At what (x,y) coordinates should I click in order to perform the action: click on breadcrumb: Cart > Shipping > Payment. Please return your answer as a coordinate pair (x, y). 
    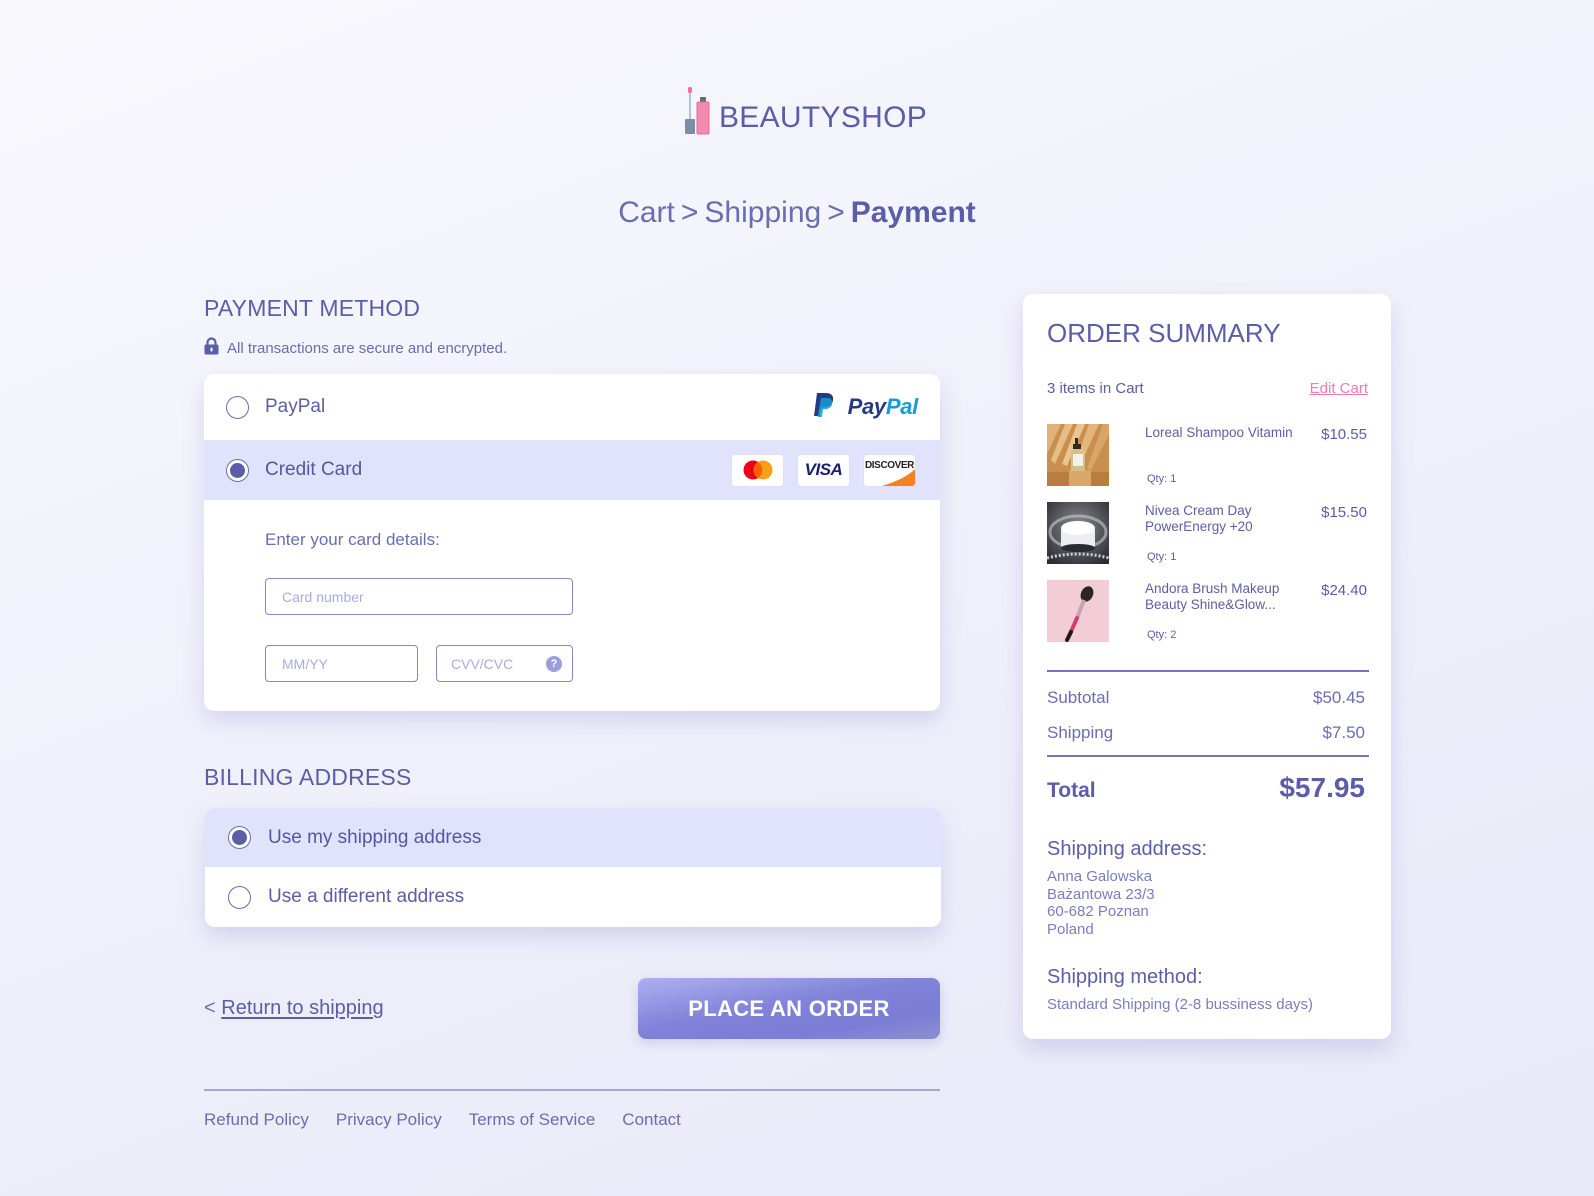
    Looking at the image, I should click on (797, 213).